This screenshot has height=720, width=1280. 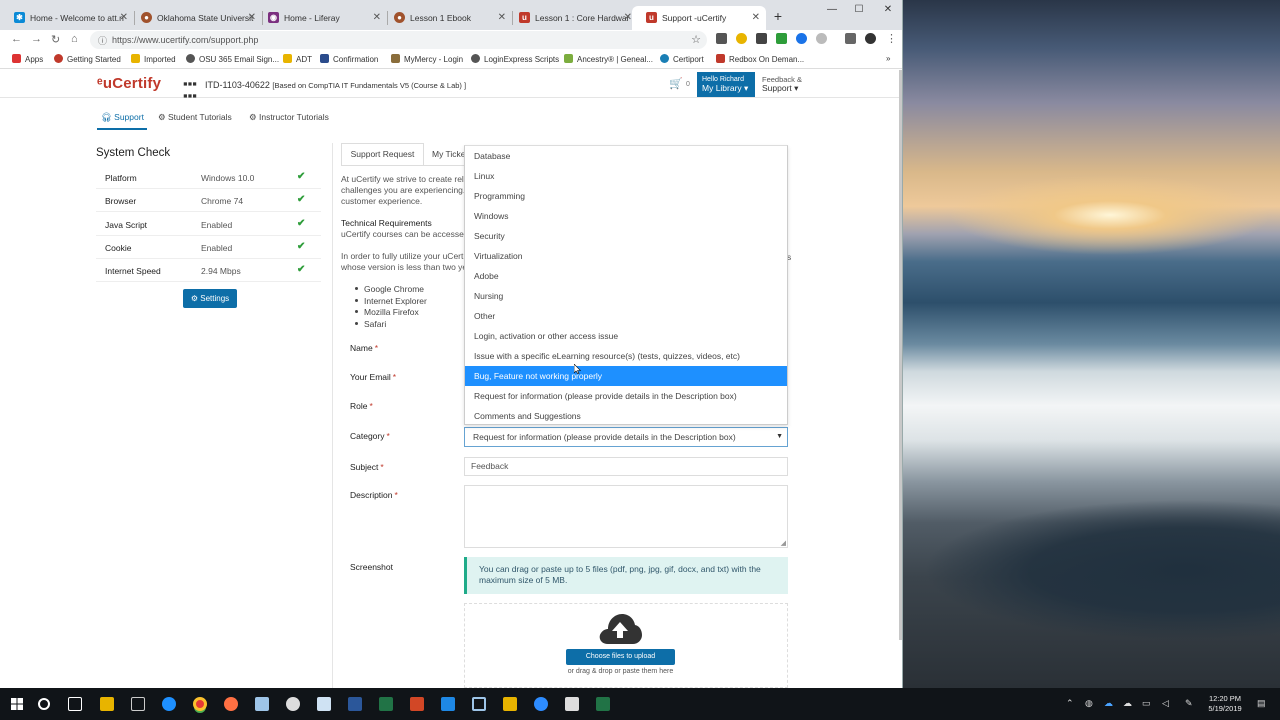 I want to click on word-icon, so click(x=355, y=704).